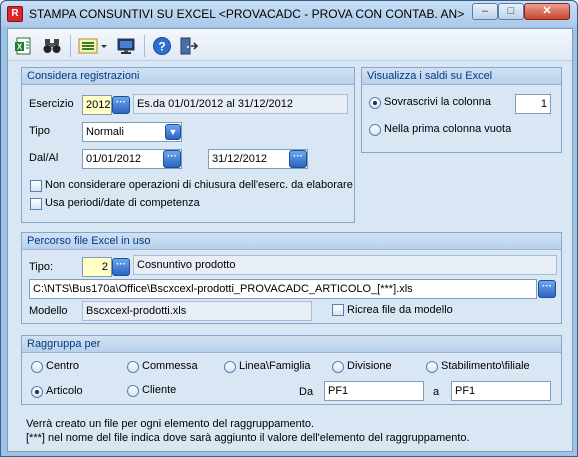 This screenshot has height=457, width=578. What do you see at coordinates (94, 46) in the screenshot?
I see `list-menu-icon` at bounding box center [94, 46].